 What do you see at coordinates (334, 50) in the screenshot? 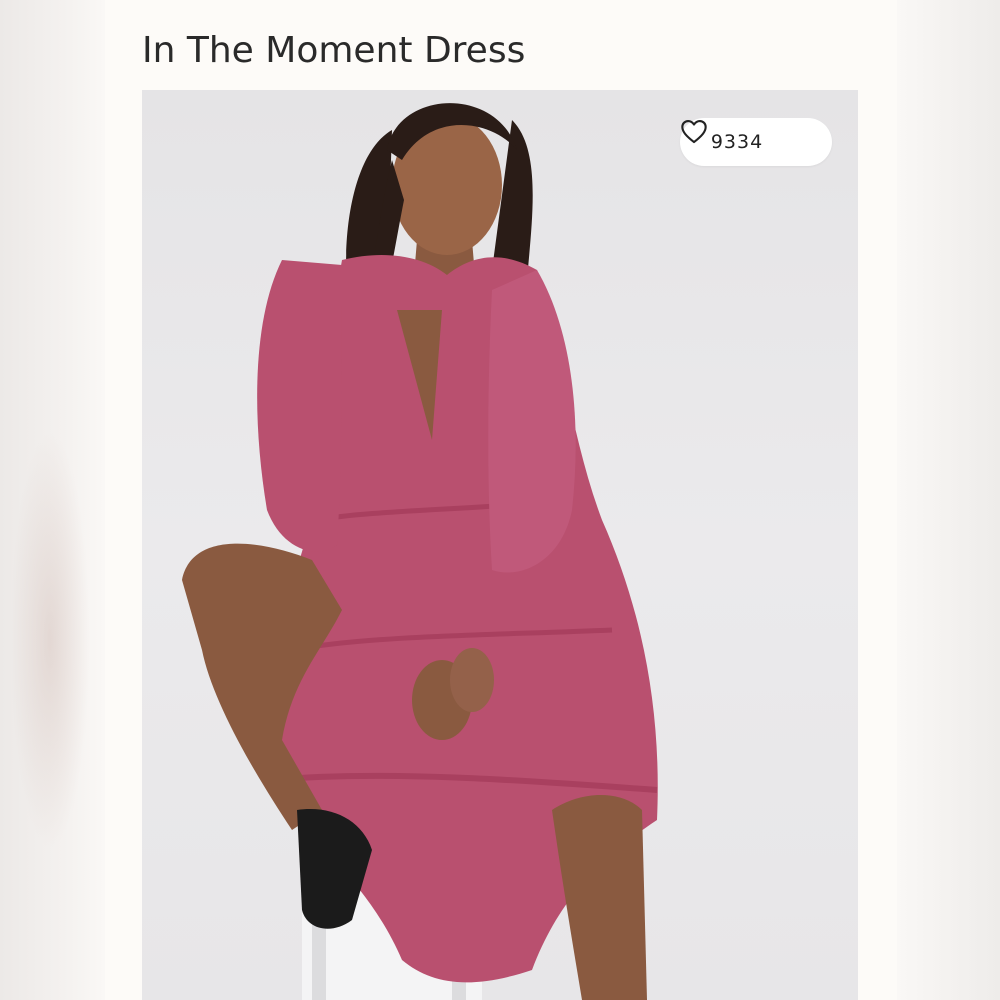
I see `product-title: In The Moment Dress` at bounding box center [334, 50].